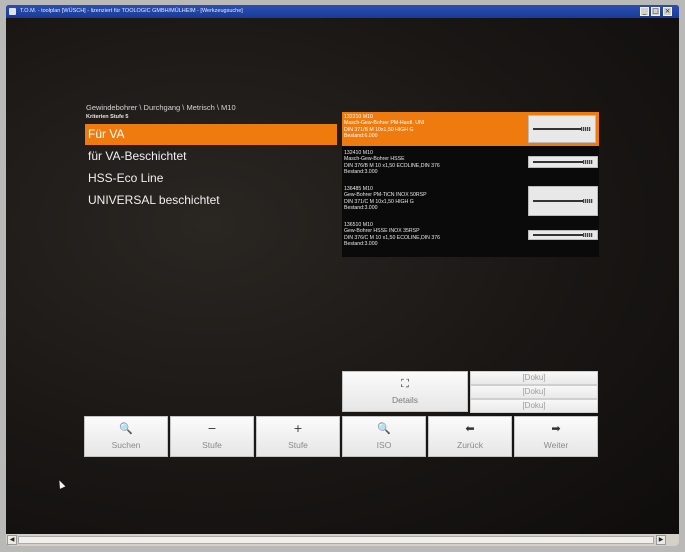 Image resolution: width=685 pixels, height=552 pixels. I want to click on stufe-minus-button: − Stufe, so click(212, 436).